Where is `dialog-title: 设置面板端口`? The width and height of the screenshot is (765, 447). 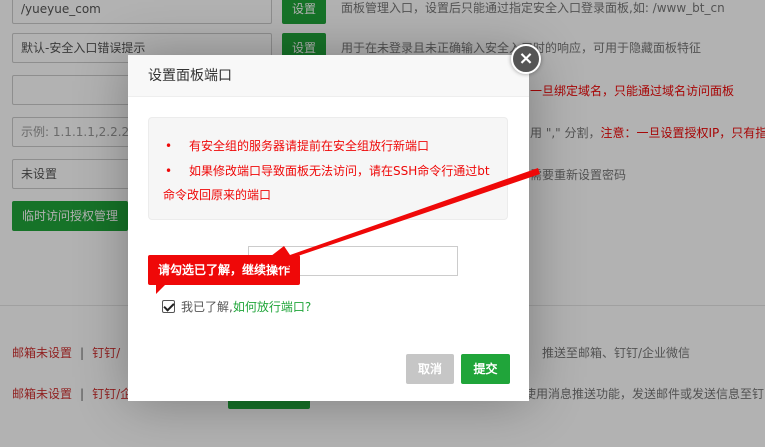 dialog-title: 设置面板端口 is located at coordinates (328, 76).